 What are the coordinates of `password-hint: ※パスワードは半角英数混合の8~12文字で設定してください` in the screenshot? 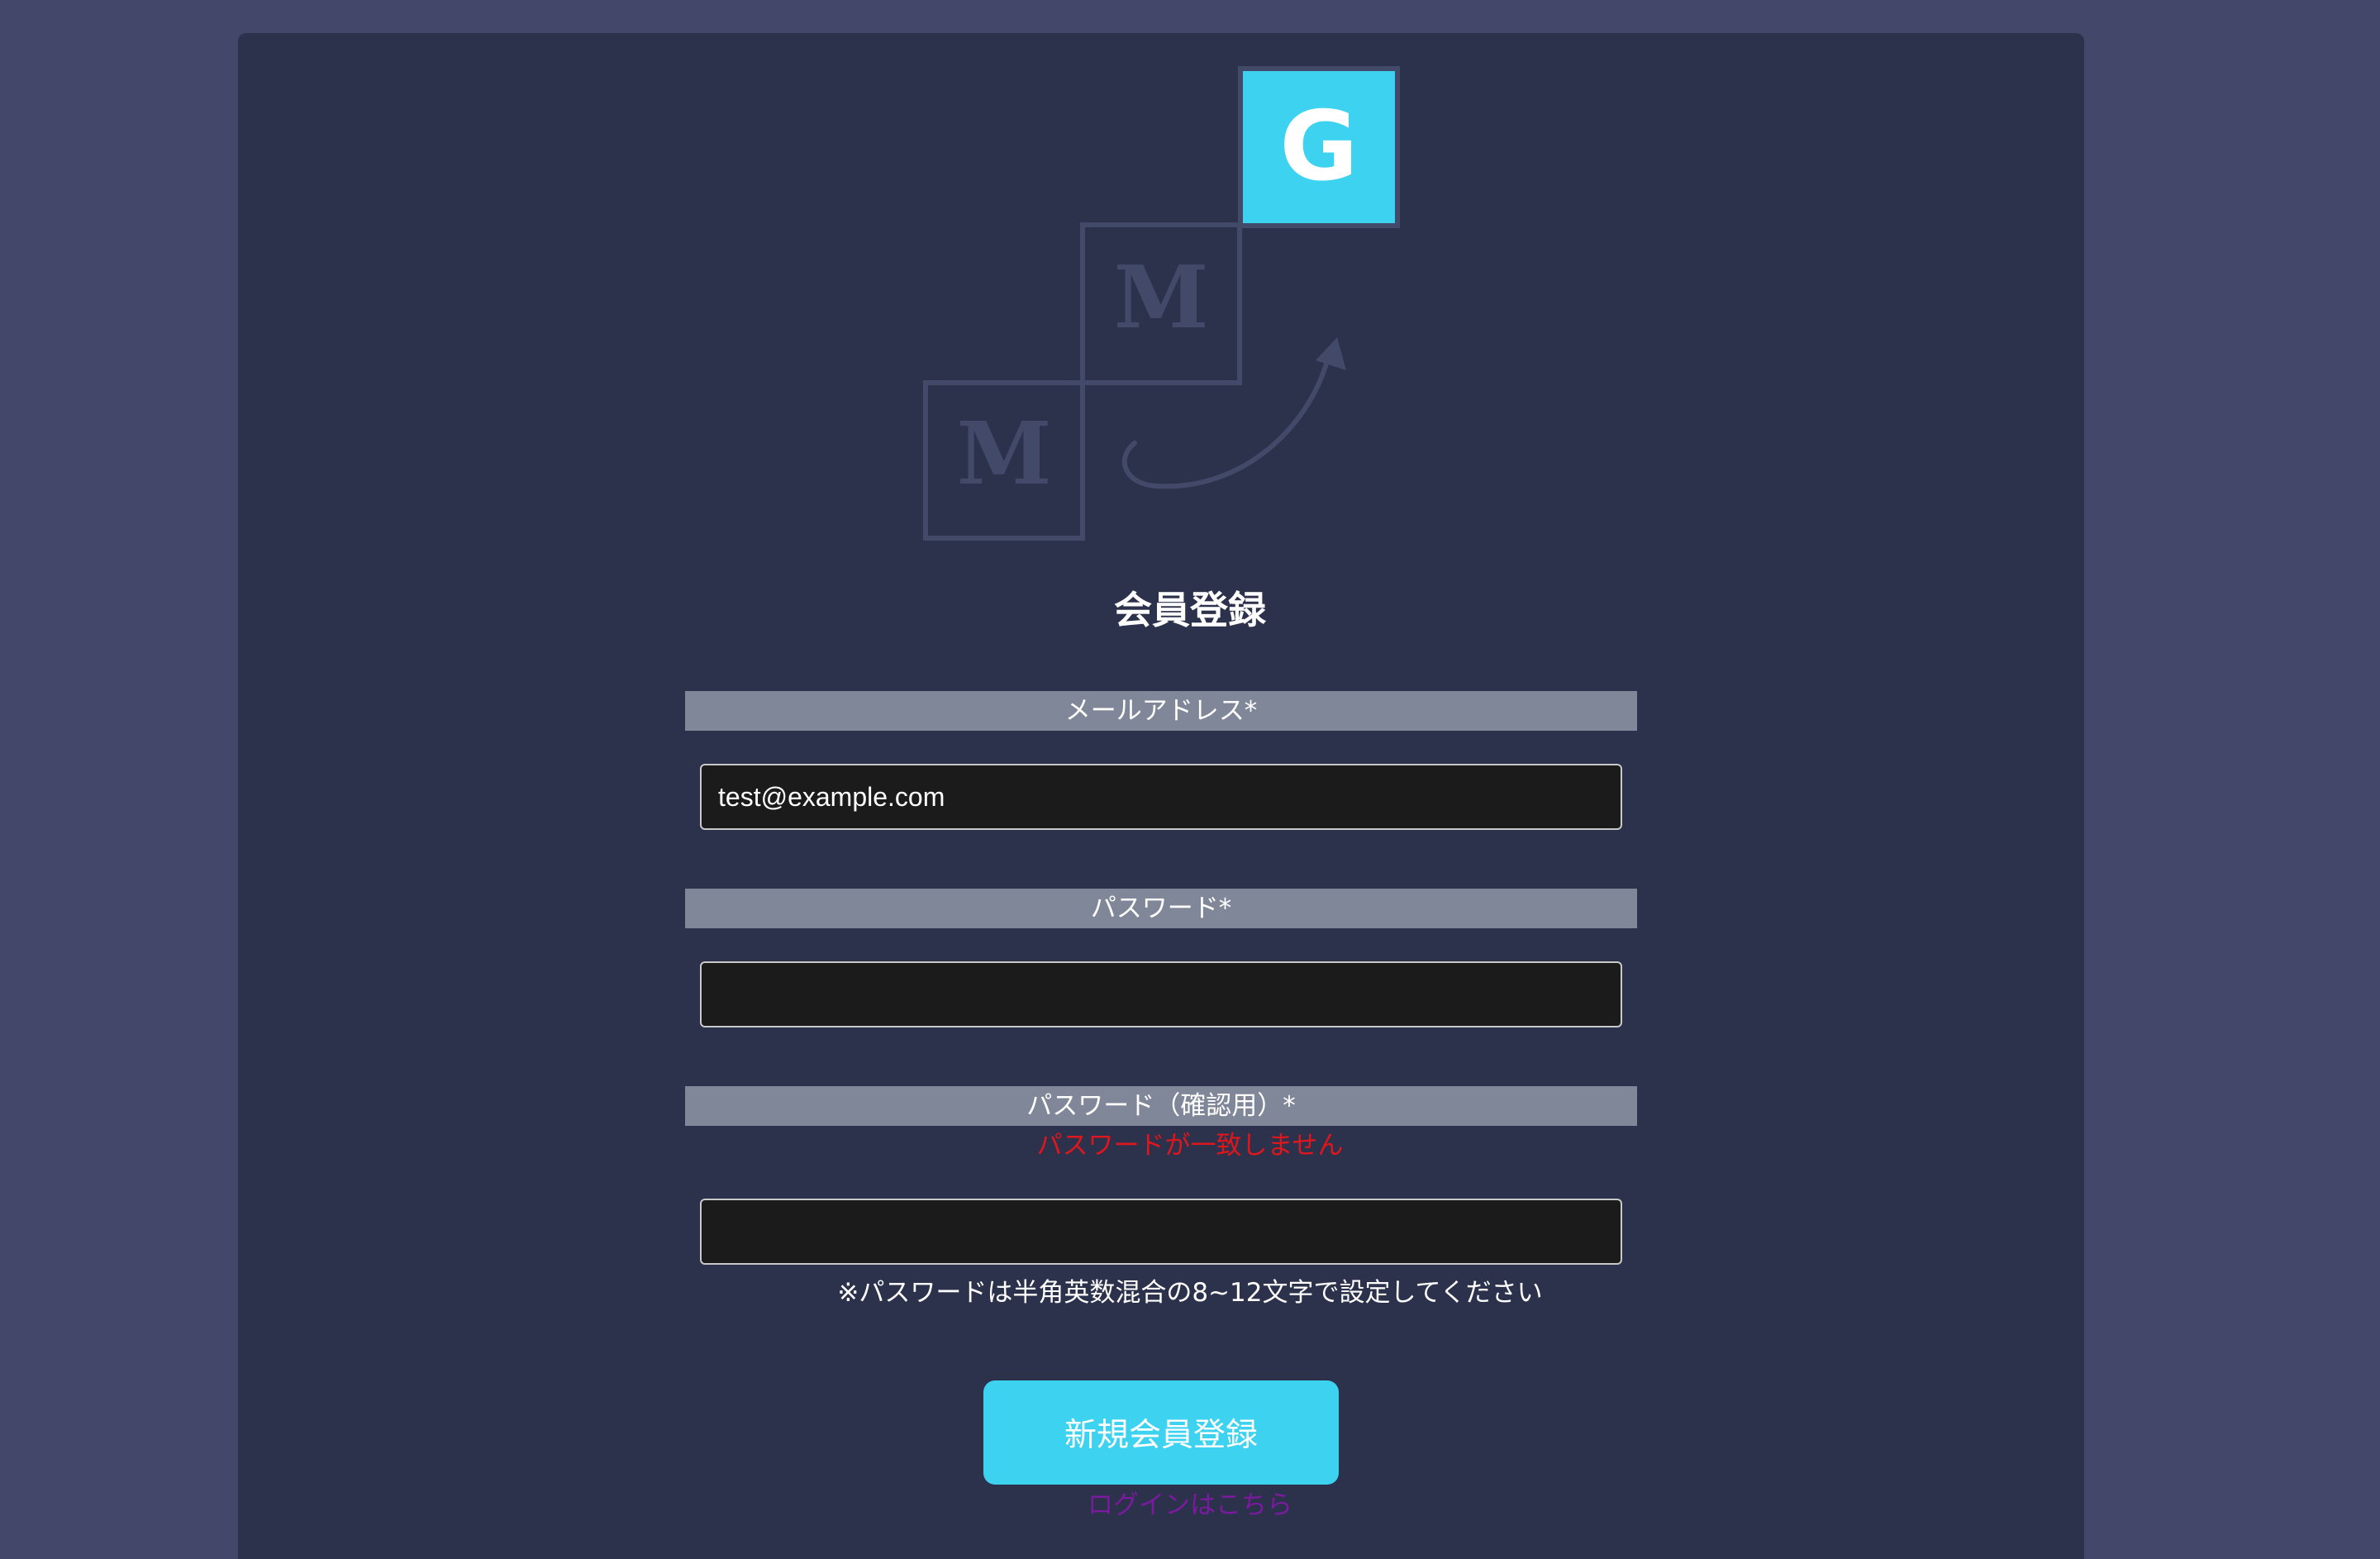 It's located at (1190, 1293).